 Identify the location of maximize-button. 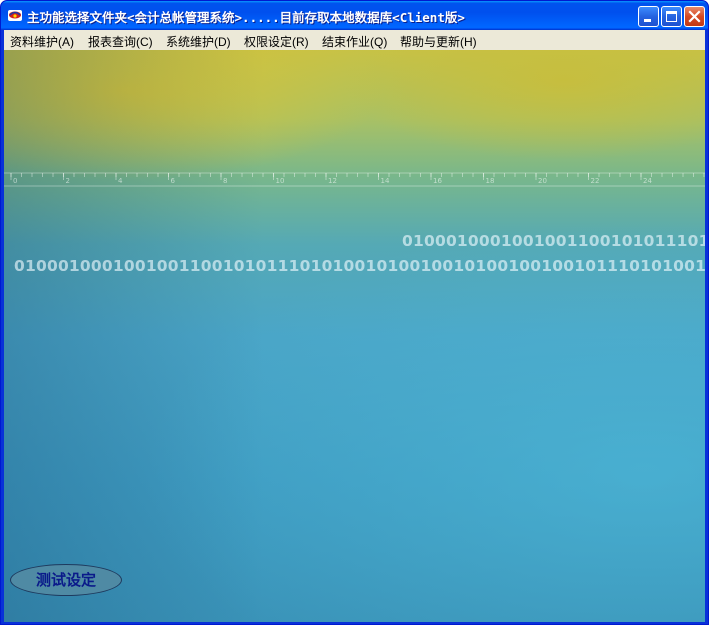
(671, 16).